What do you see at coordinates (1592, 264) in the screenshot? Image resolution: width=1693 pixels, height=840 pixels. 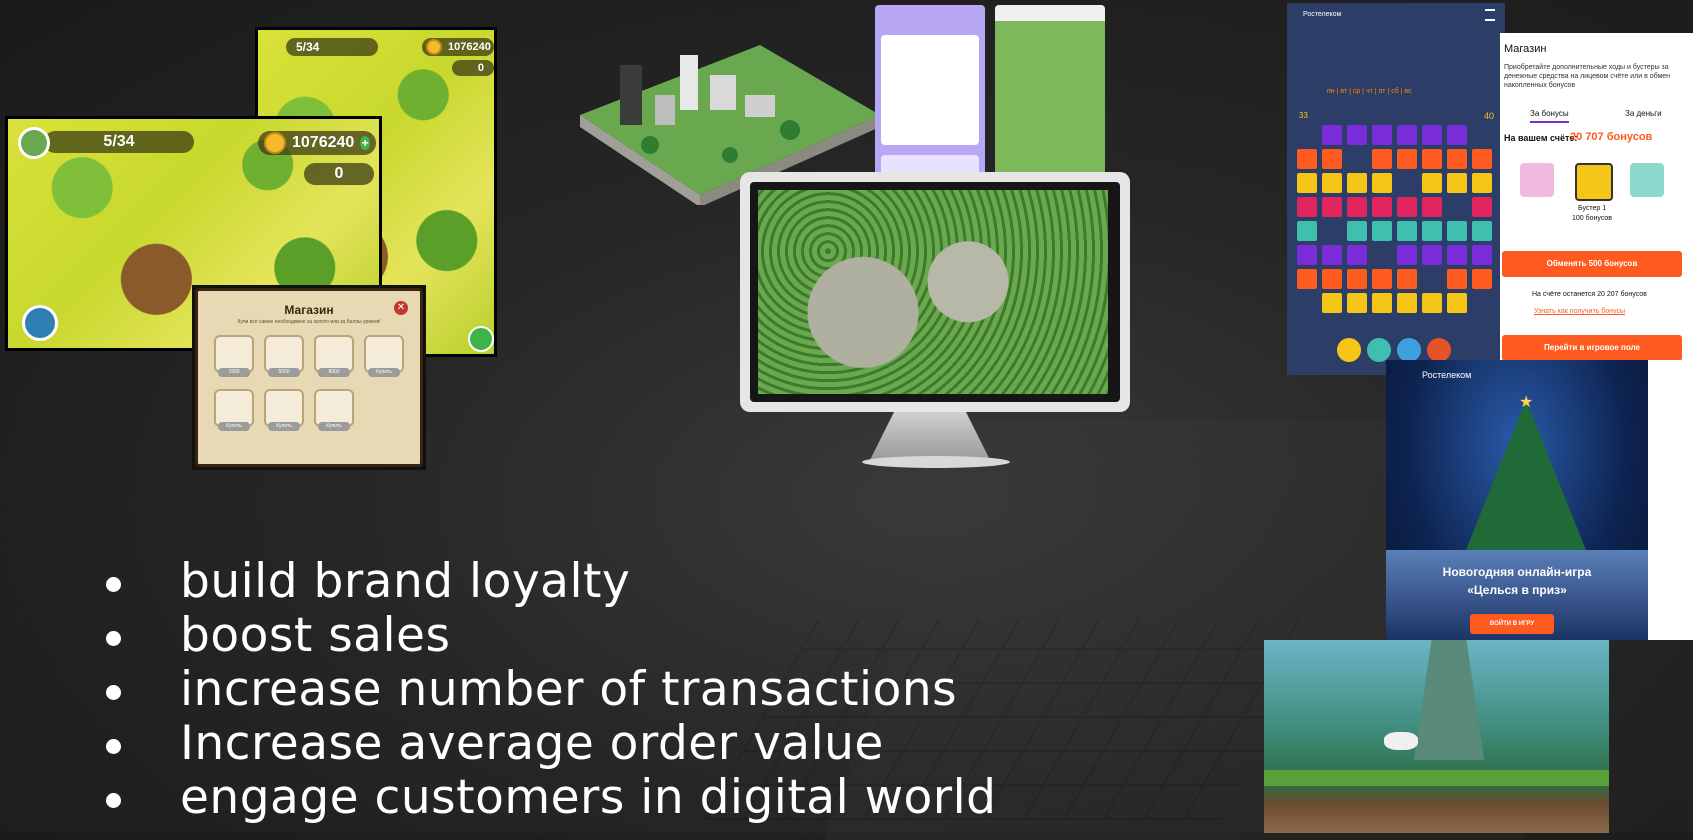 I see `exchange-button: Обменять 500 бонусов` at bounding box center [1592, 264].